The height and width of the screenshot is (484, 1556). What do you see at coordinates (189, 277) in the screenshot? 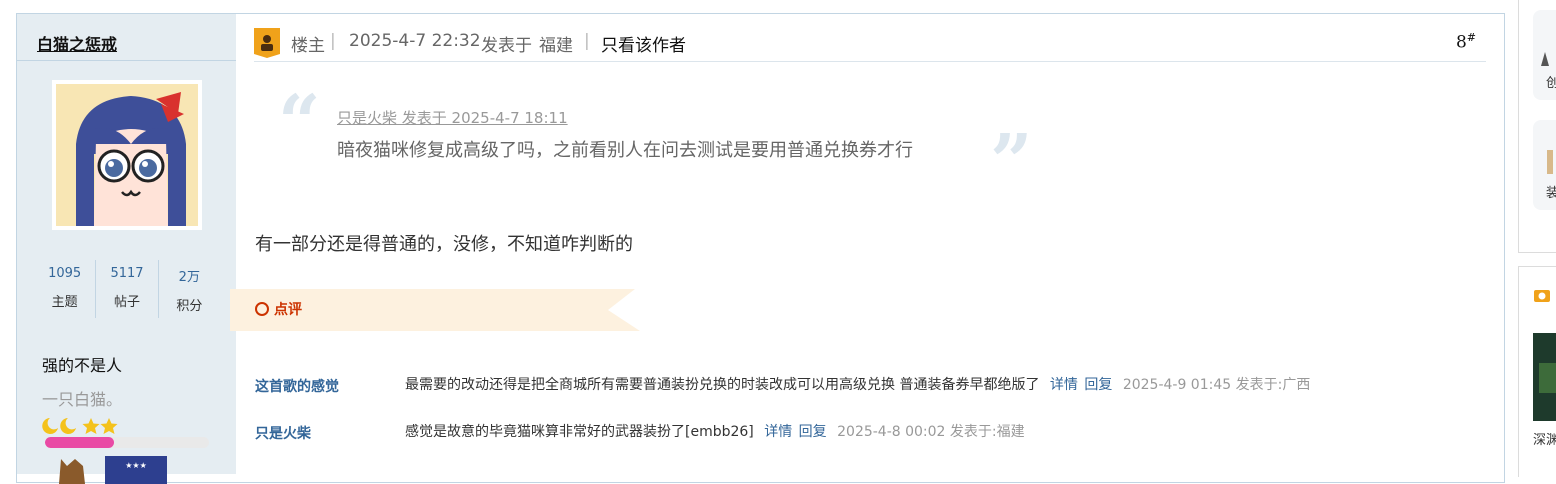
I see `stat-value: 2万` at bounding box center [189, 277].